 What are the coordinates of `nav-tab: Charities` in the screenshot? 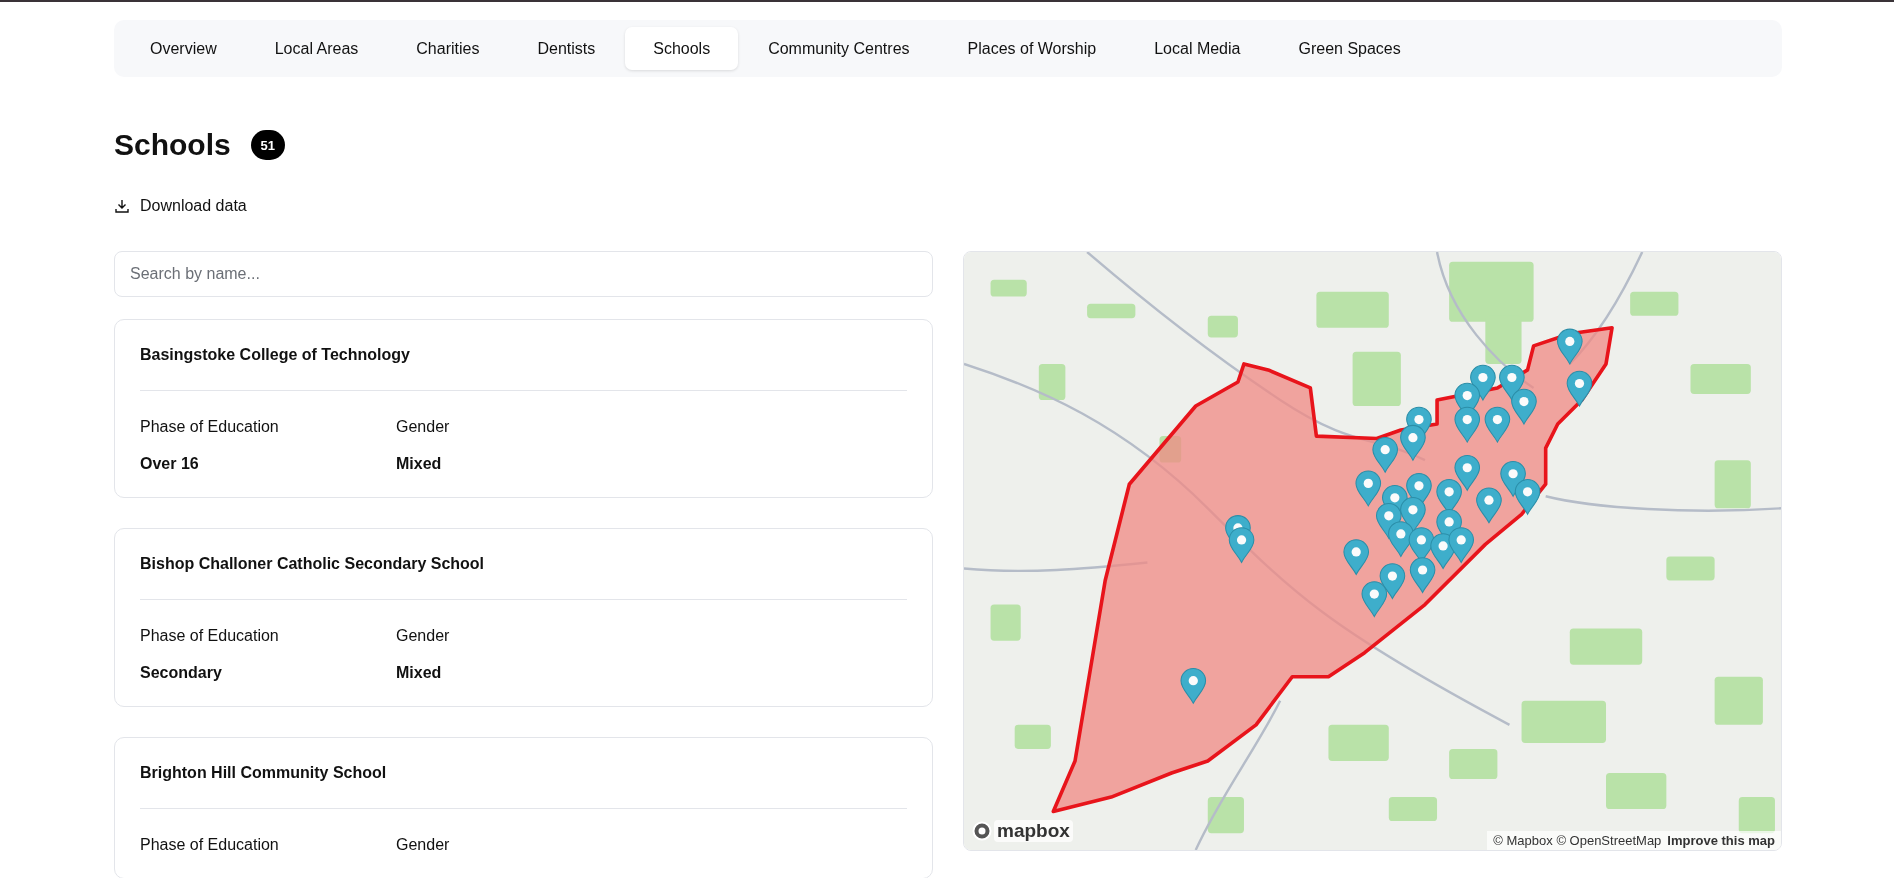 It's located at (448, 48).